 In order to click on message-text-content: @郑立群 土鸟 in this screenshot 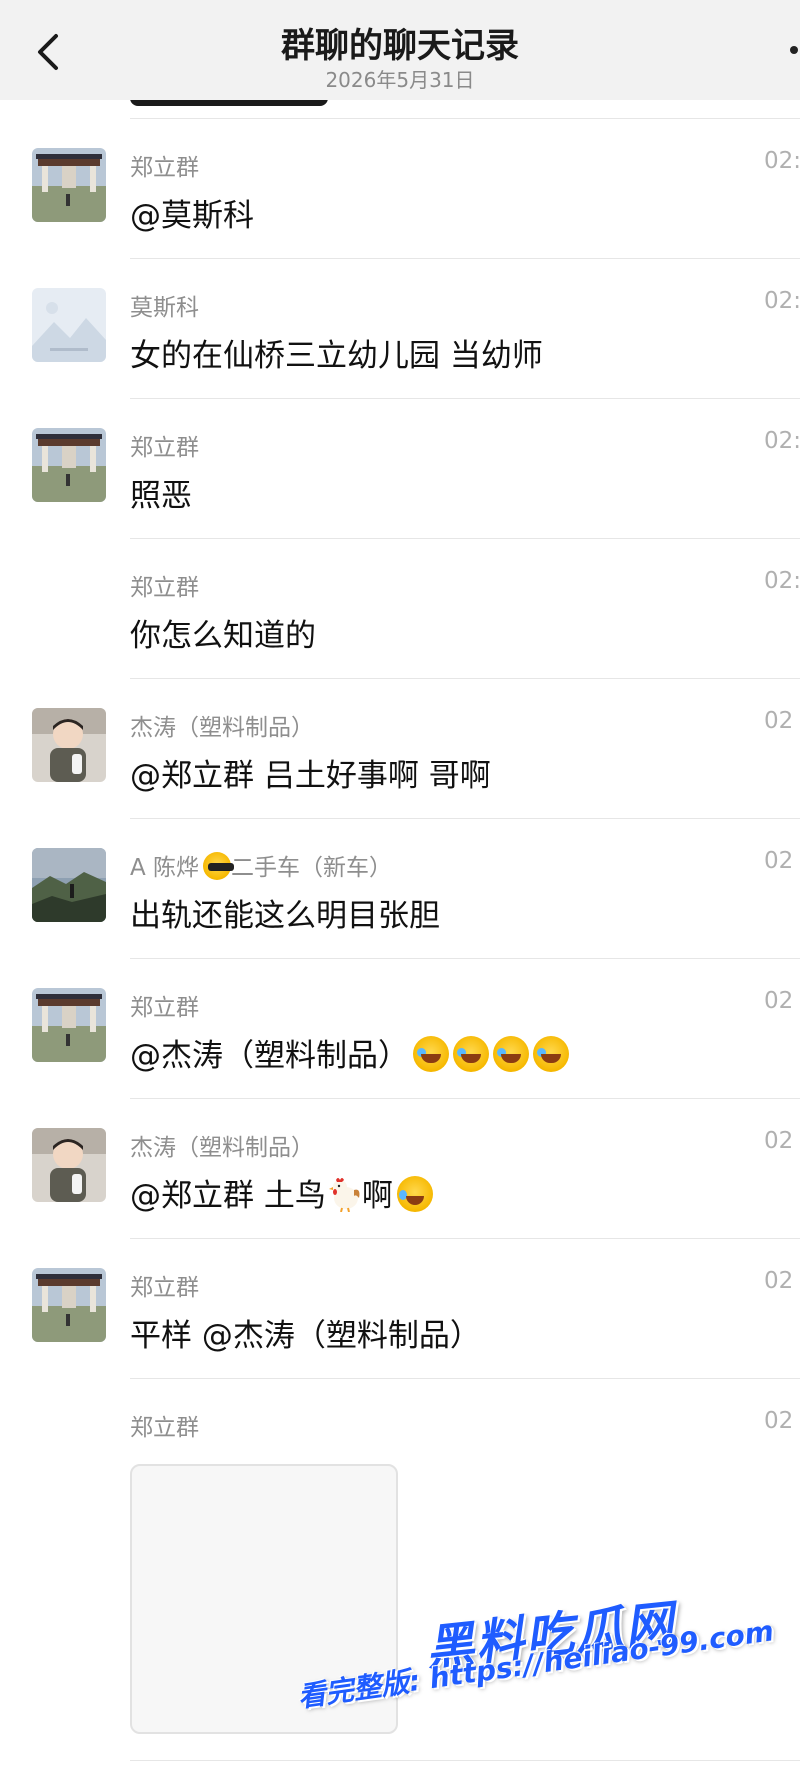, I will do `click(228, 1196)`.